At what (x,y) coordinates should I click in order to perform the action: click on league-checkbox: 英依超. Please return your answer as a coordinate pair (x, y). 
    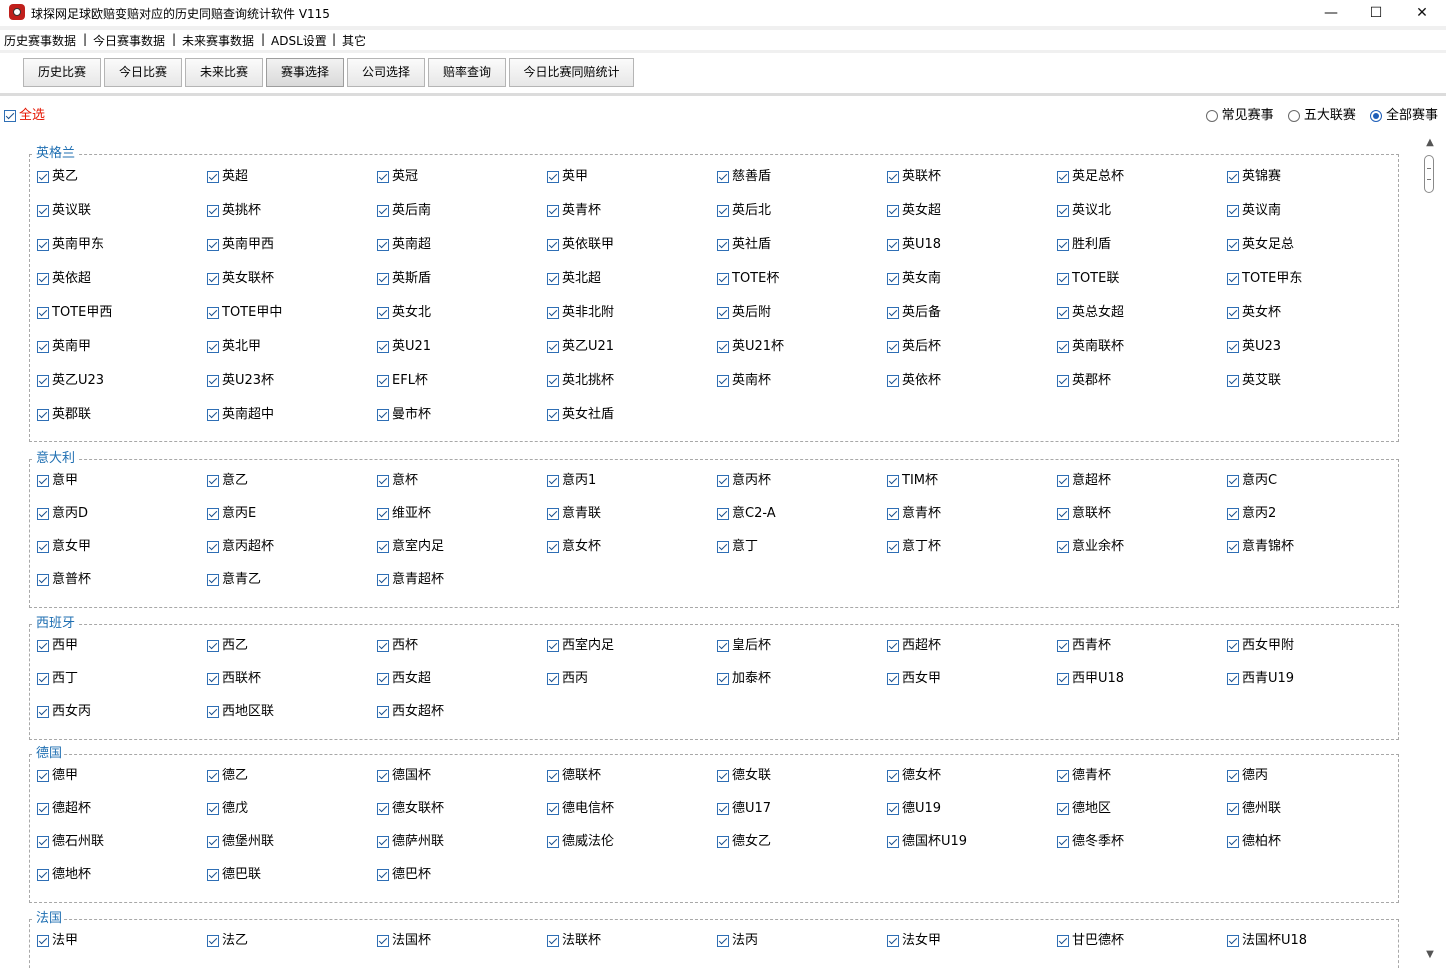
    Looking at the image, I should click on (64, 279).